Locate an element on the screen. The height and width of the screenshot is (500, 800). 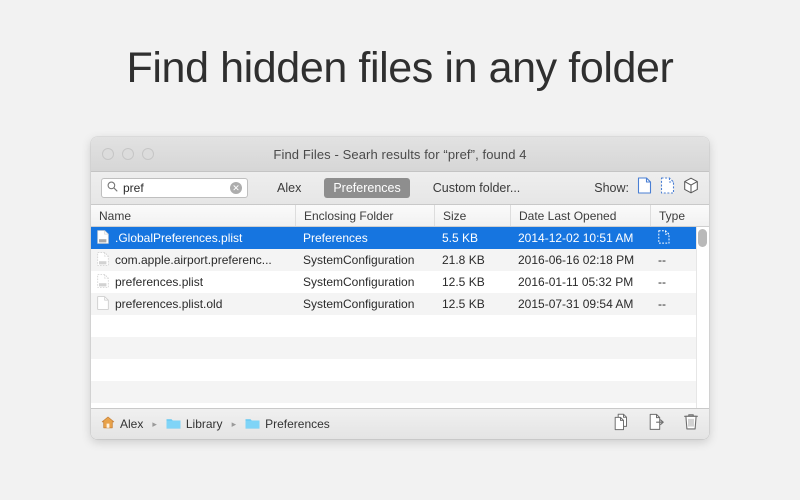
package-icon is located at coordinates (691, 188).